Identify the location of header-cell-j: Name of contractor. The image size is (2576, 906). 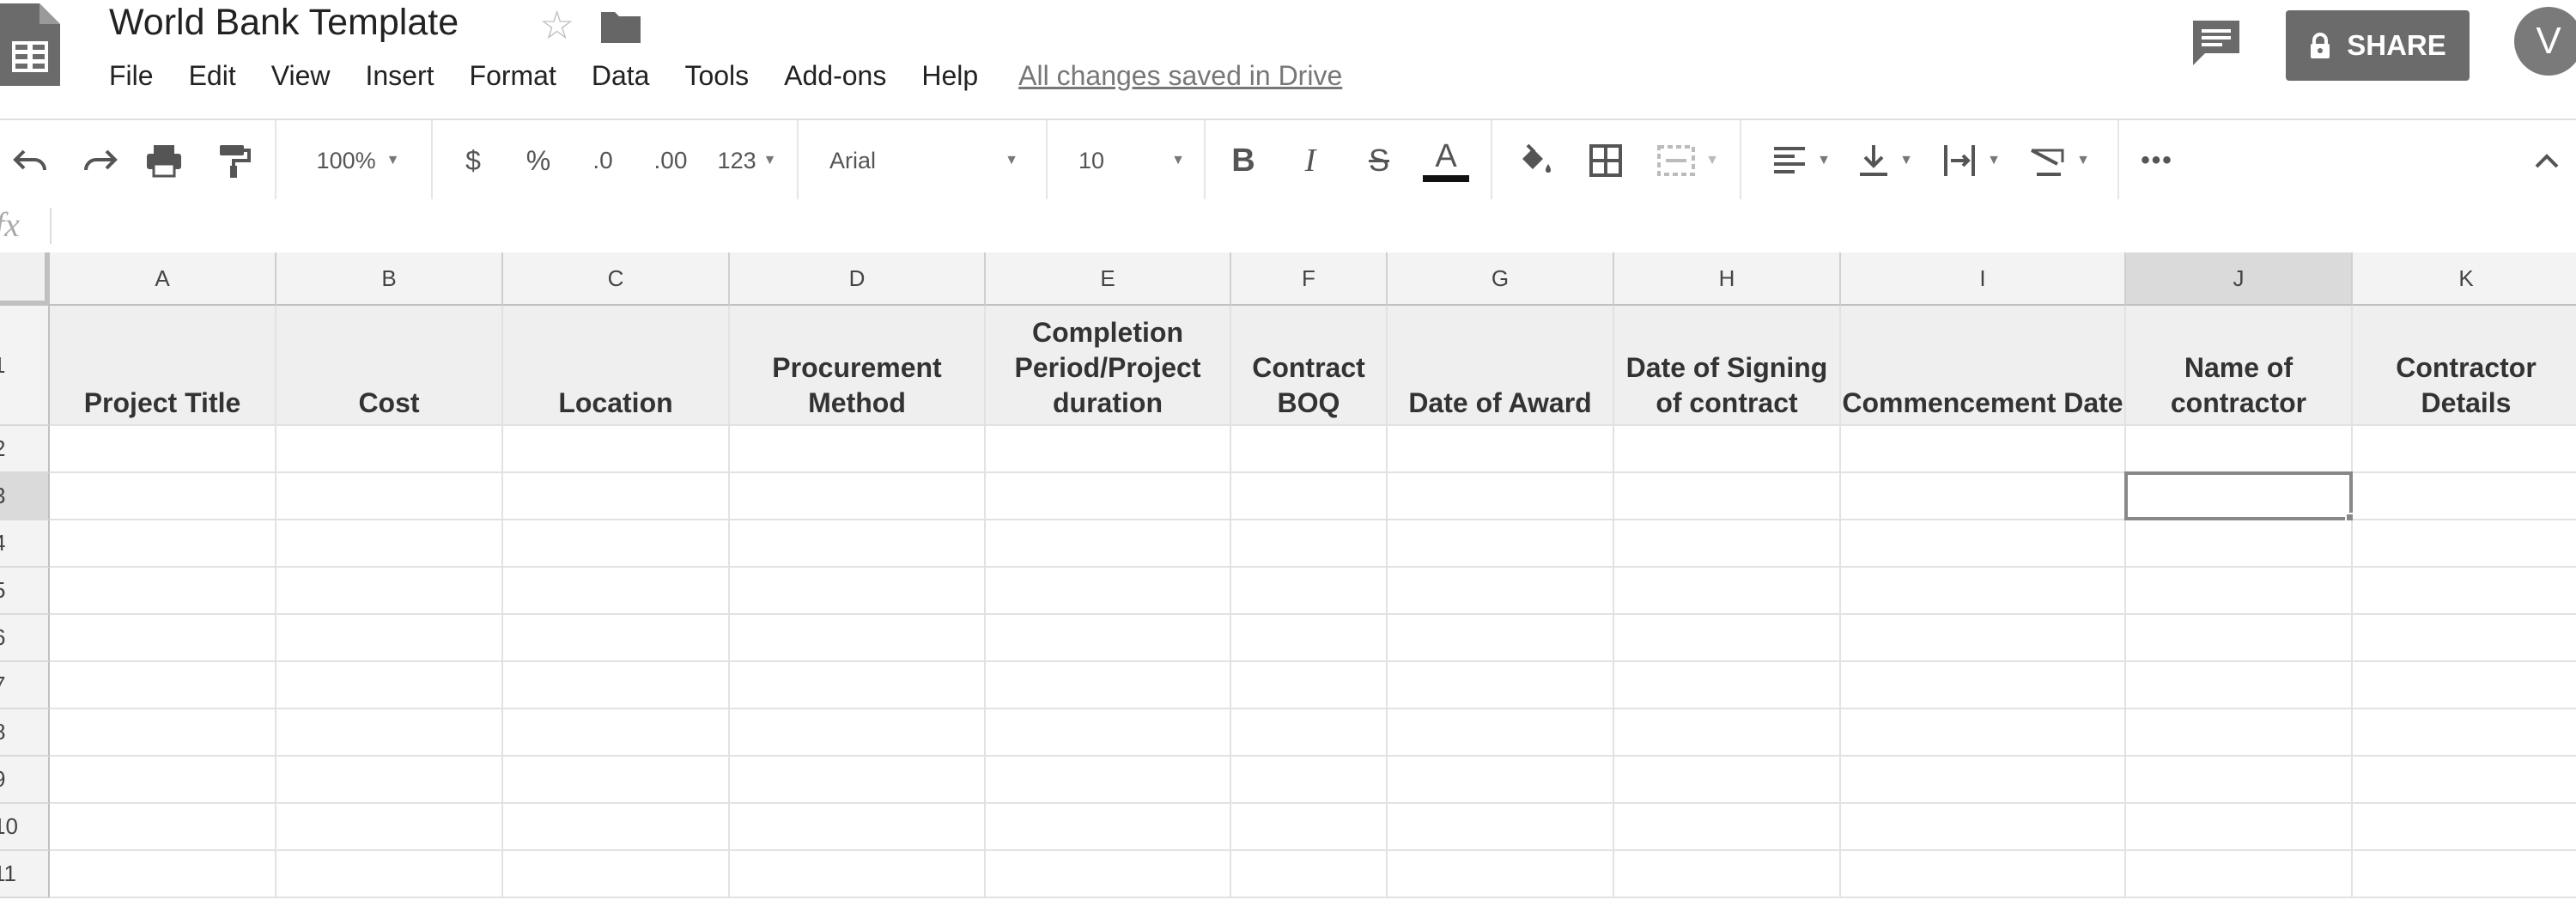
(2239, 366).